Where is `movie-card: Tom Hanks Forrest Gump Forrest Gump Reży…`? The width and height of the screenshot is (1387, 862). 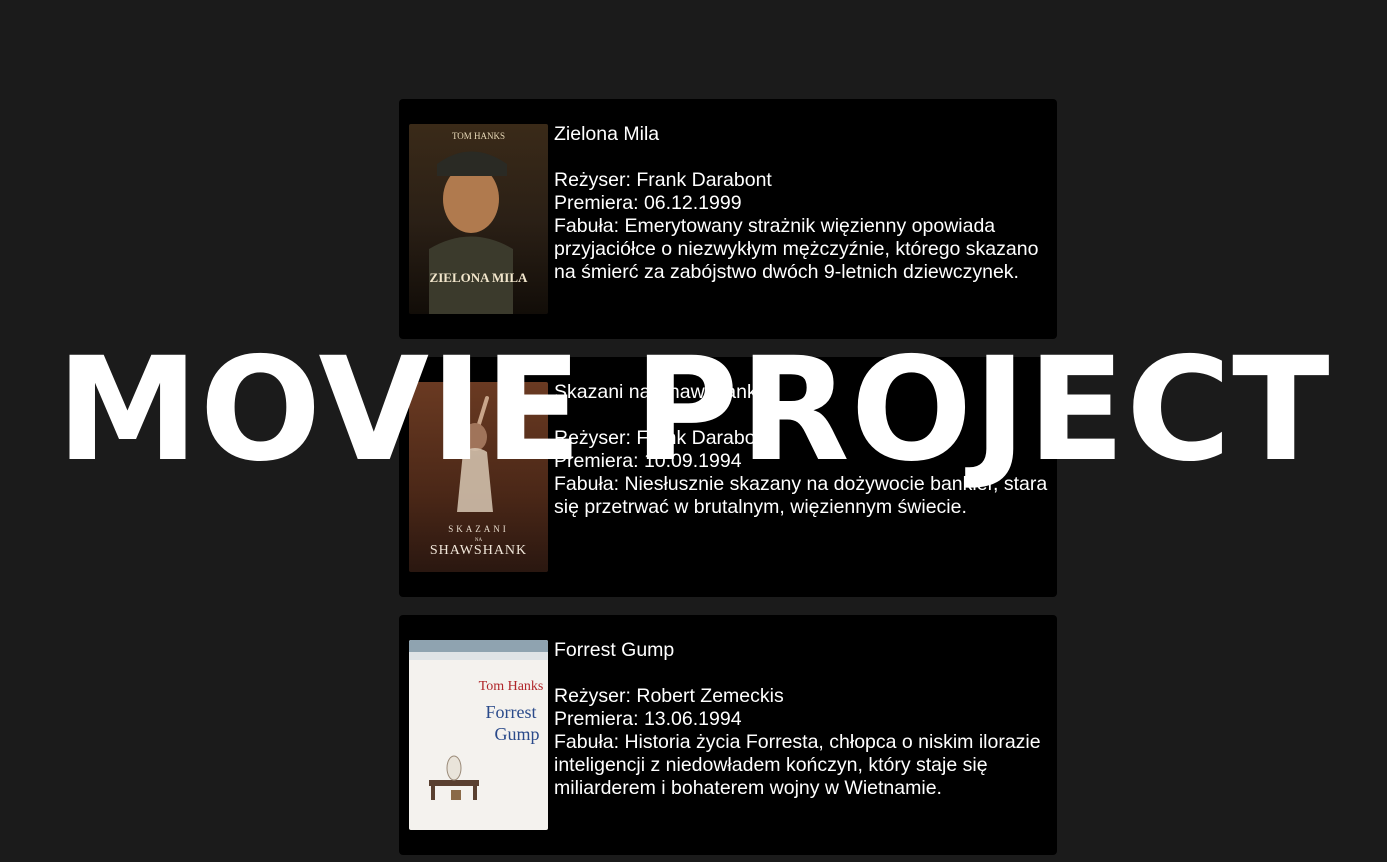 movie-card: Tom Hanks Forrest Gump Forrest Gump Reży… is located at coordinates (728, 735).